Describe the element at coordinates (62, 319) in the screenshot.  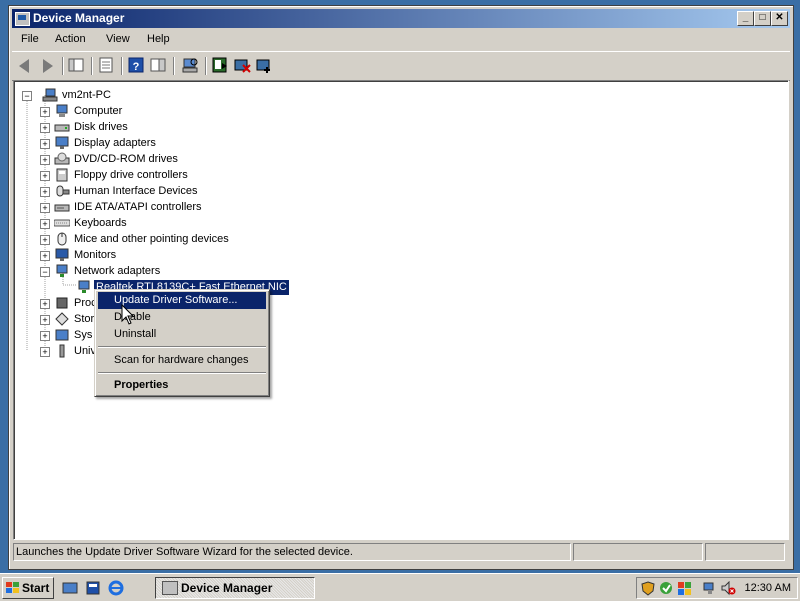
I see `storage-controller-icon` at that location.